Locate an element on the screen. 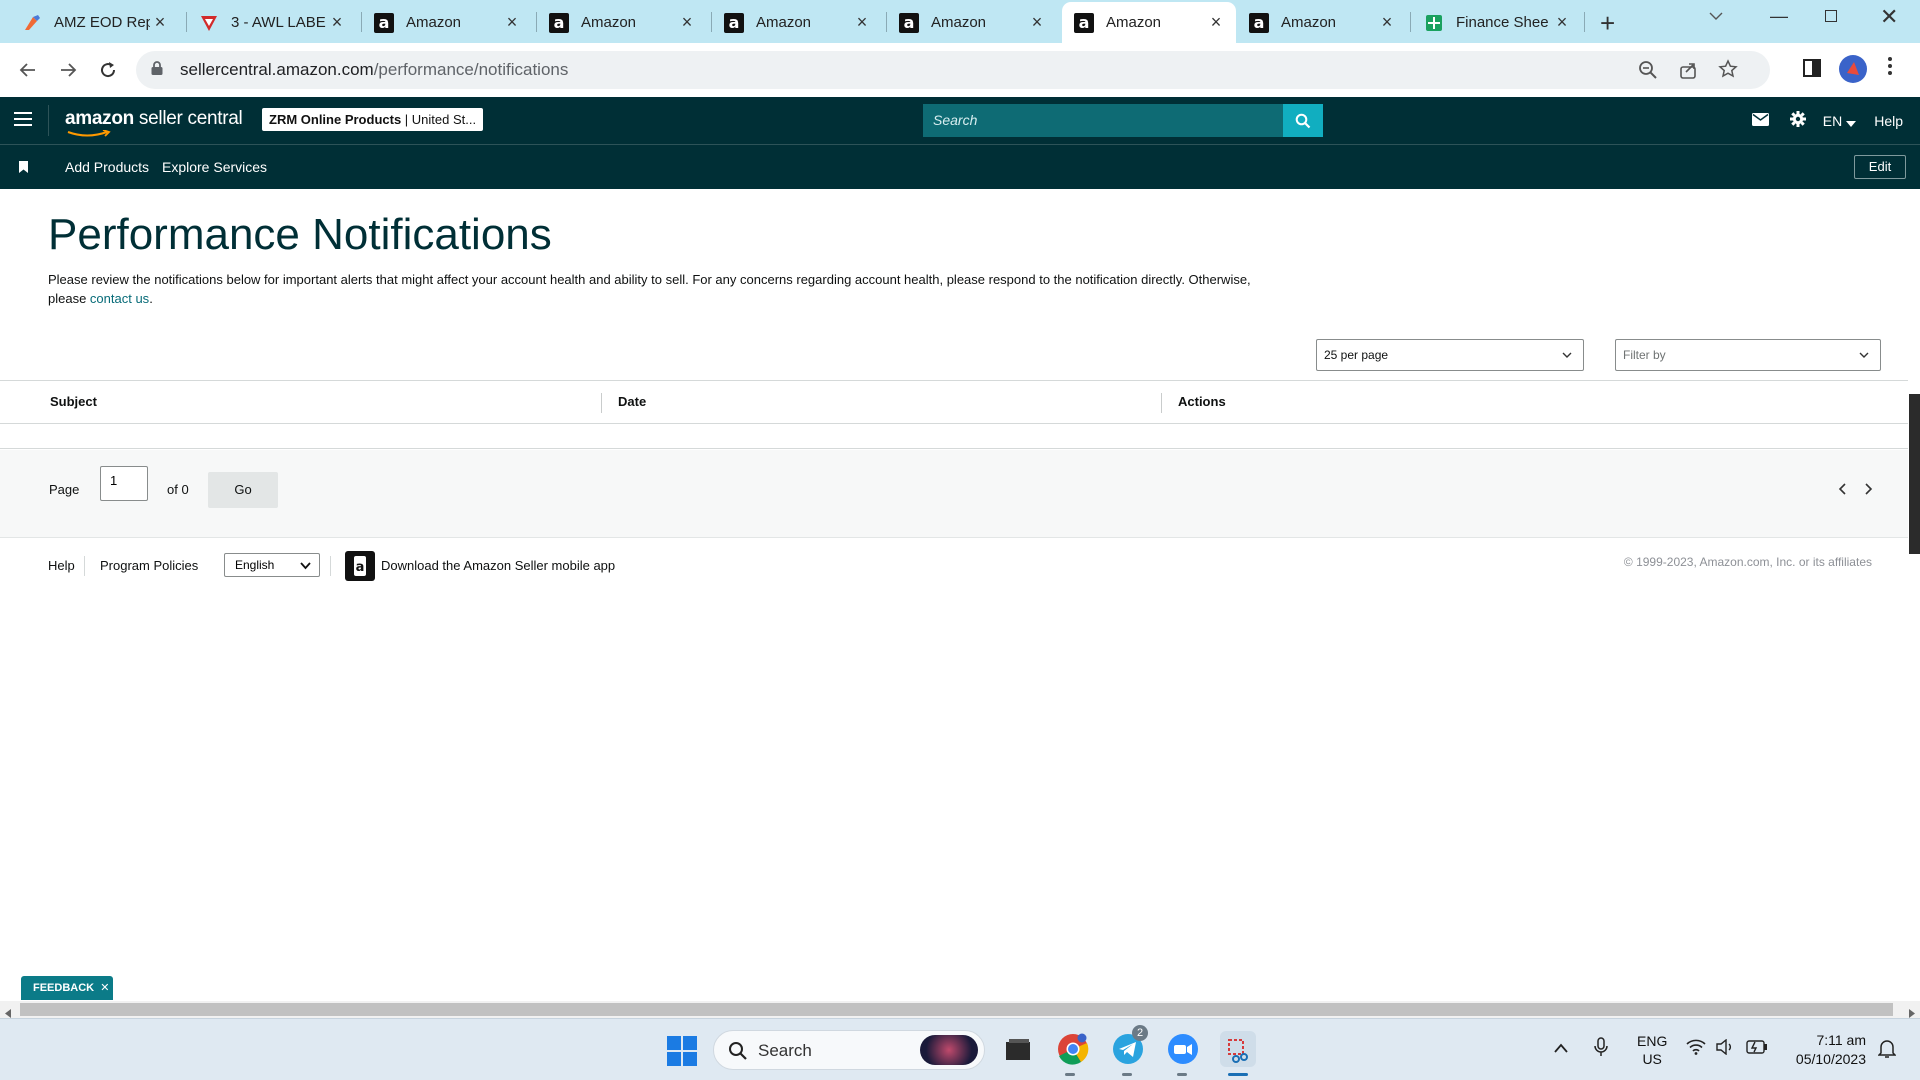  nav-explore-services: Explore Services is located at coordinates (214, 167).